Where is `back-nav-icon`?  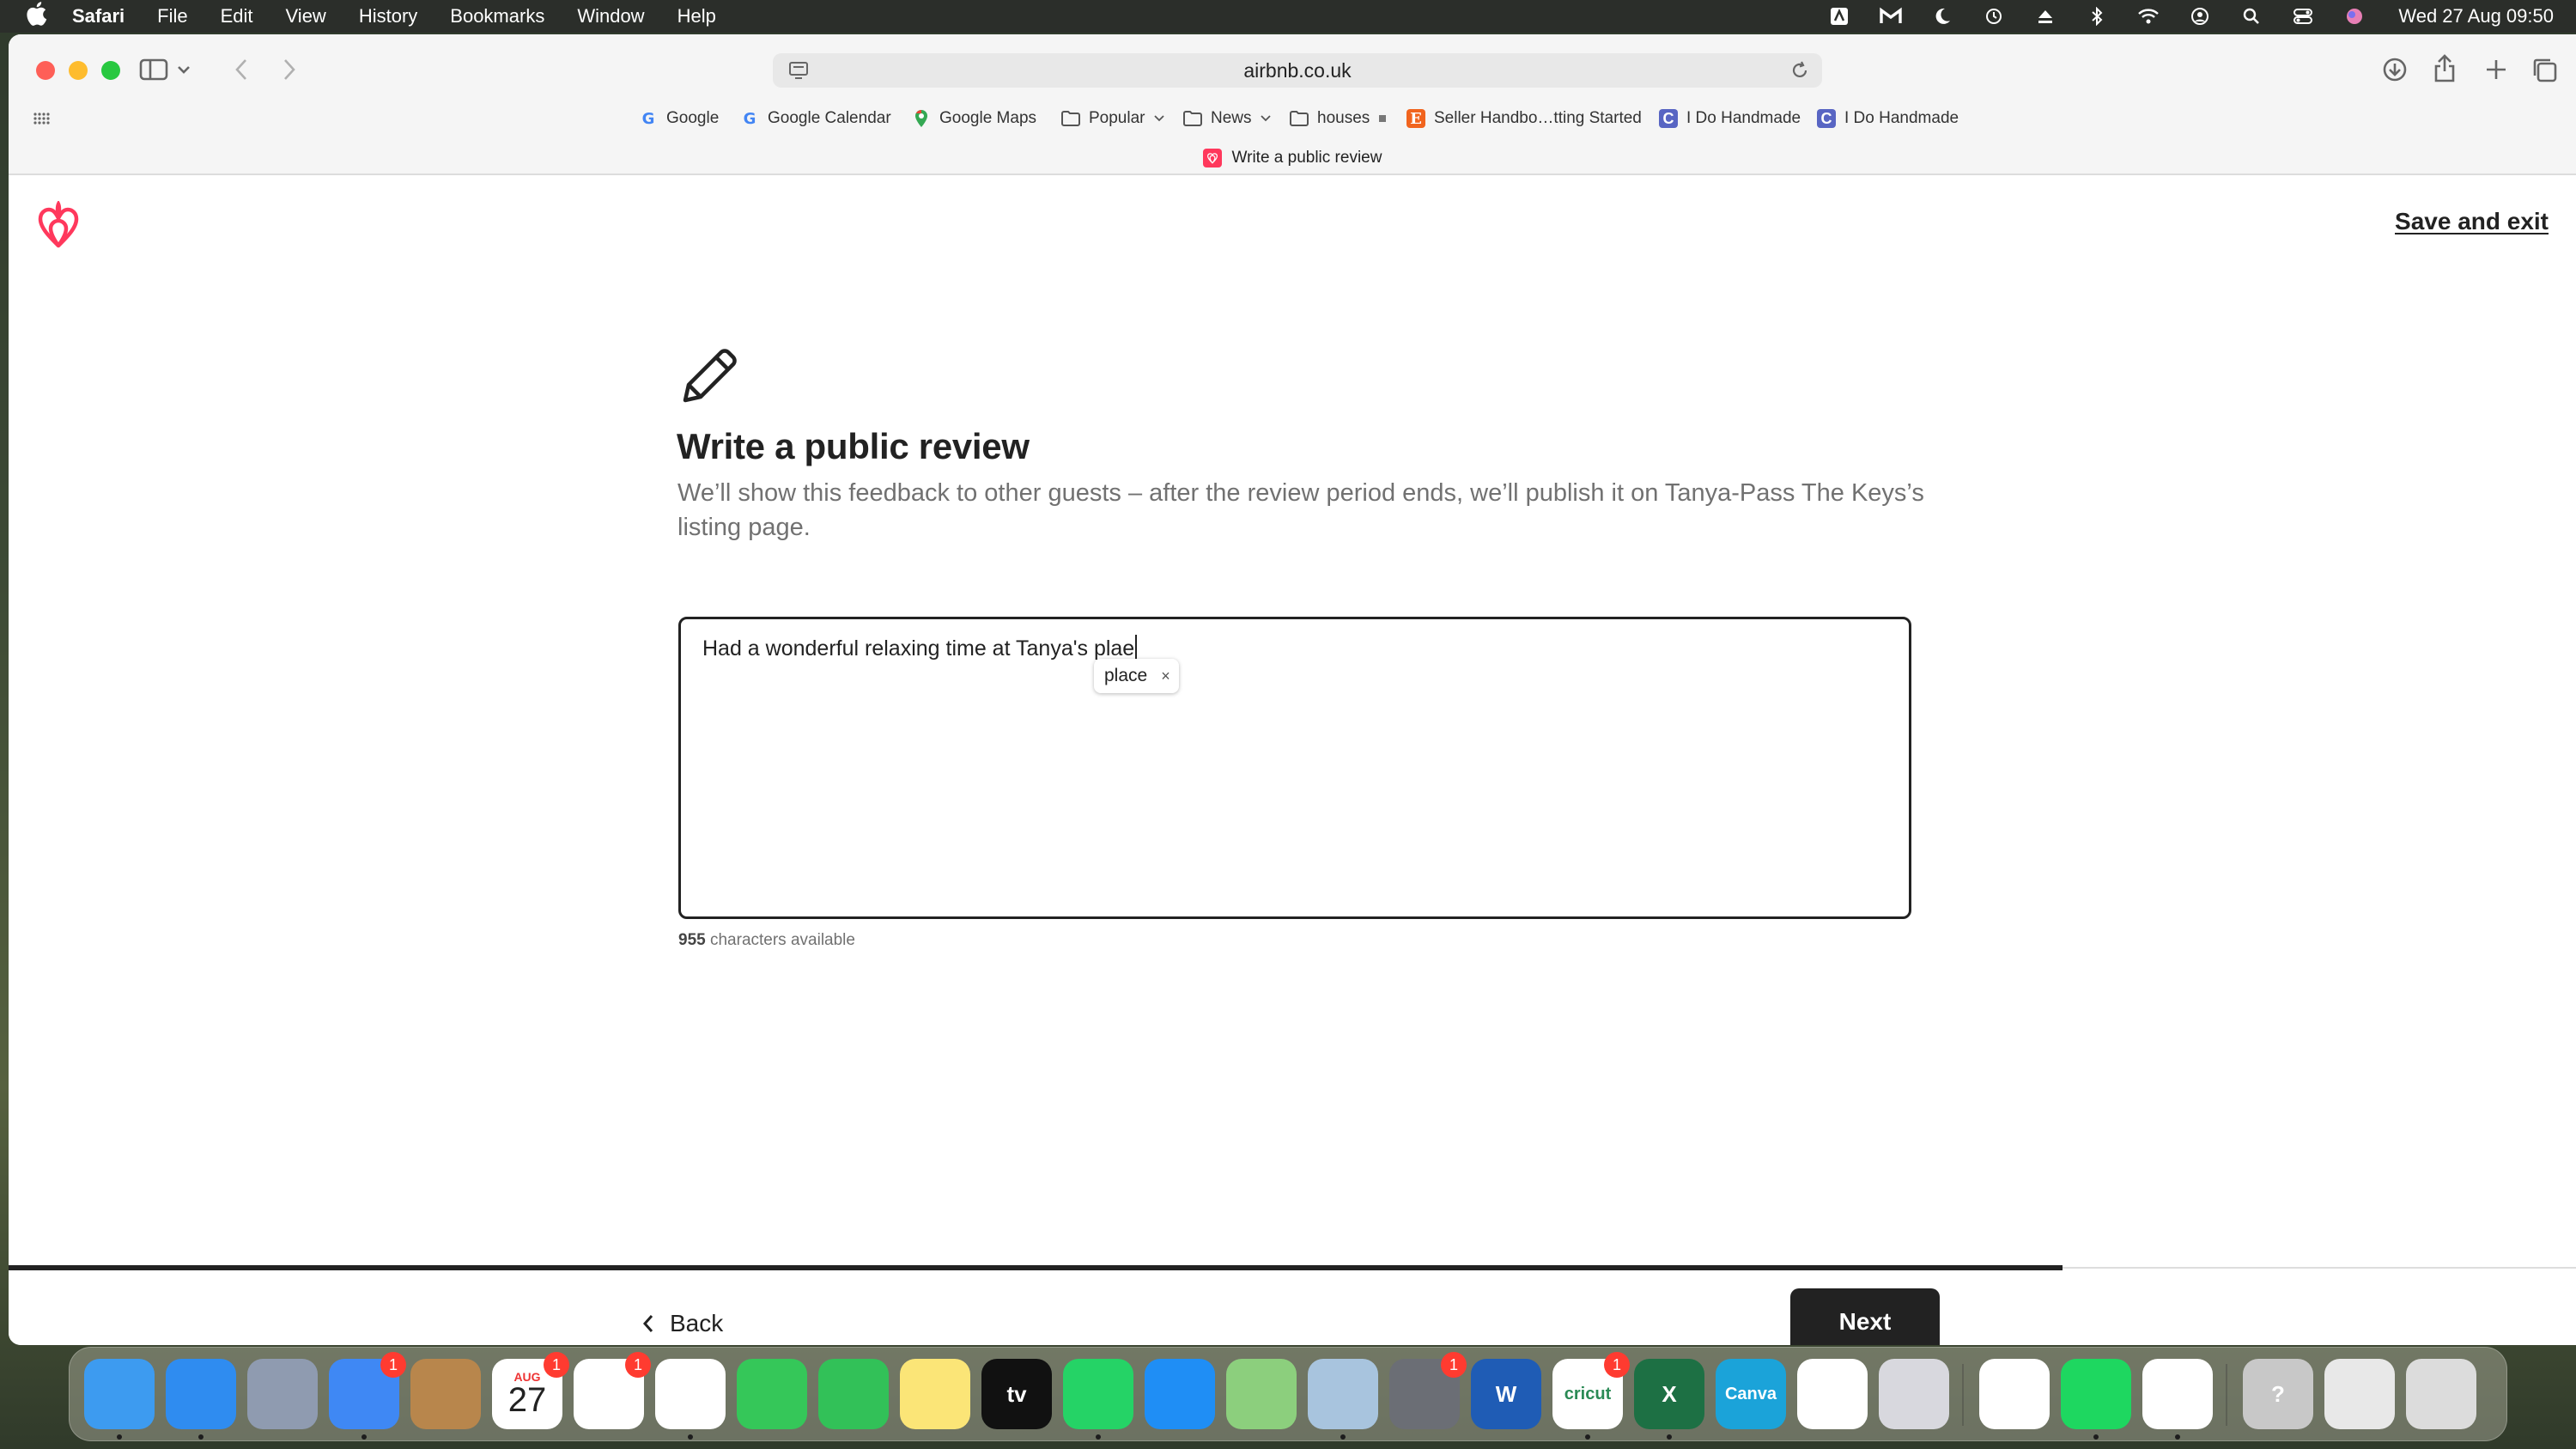
back-nav-icon is located at coordinates (241, 69).